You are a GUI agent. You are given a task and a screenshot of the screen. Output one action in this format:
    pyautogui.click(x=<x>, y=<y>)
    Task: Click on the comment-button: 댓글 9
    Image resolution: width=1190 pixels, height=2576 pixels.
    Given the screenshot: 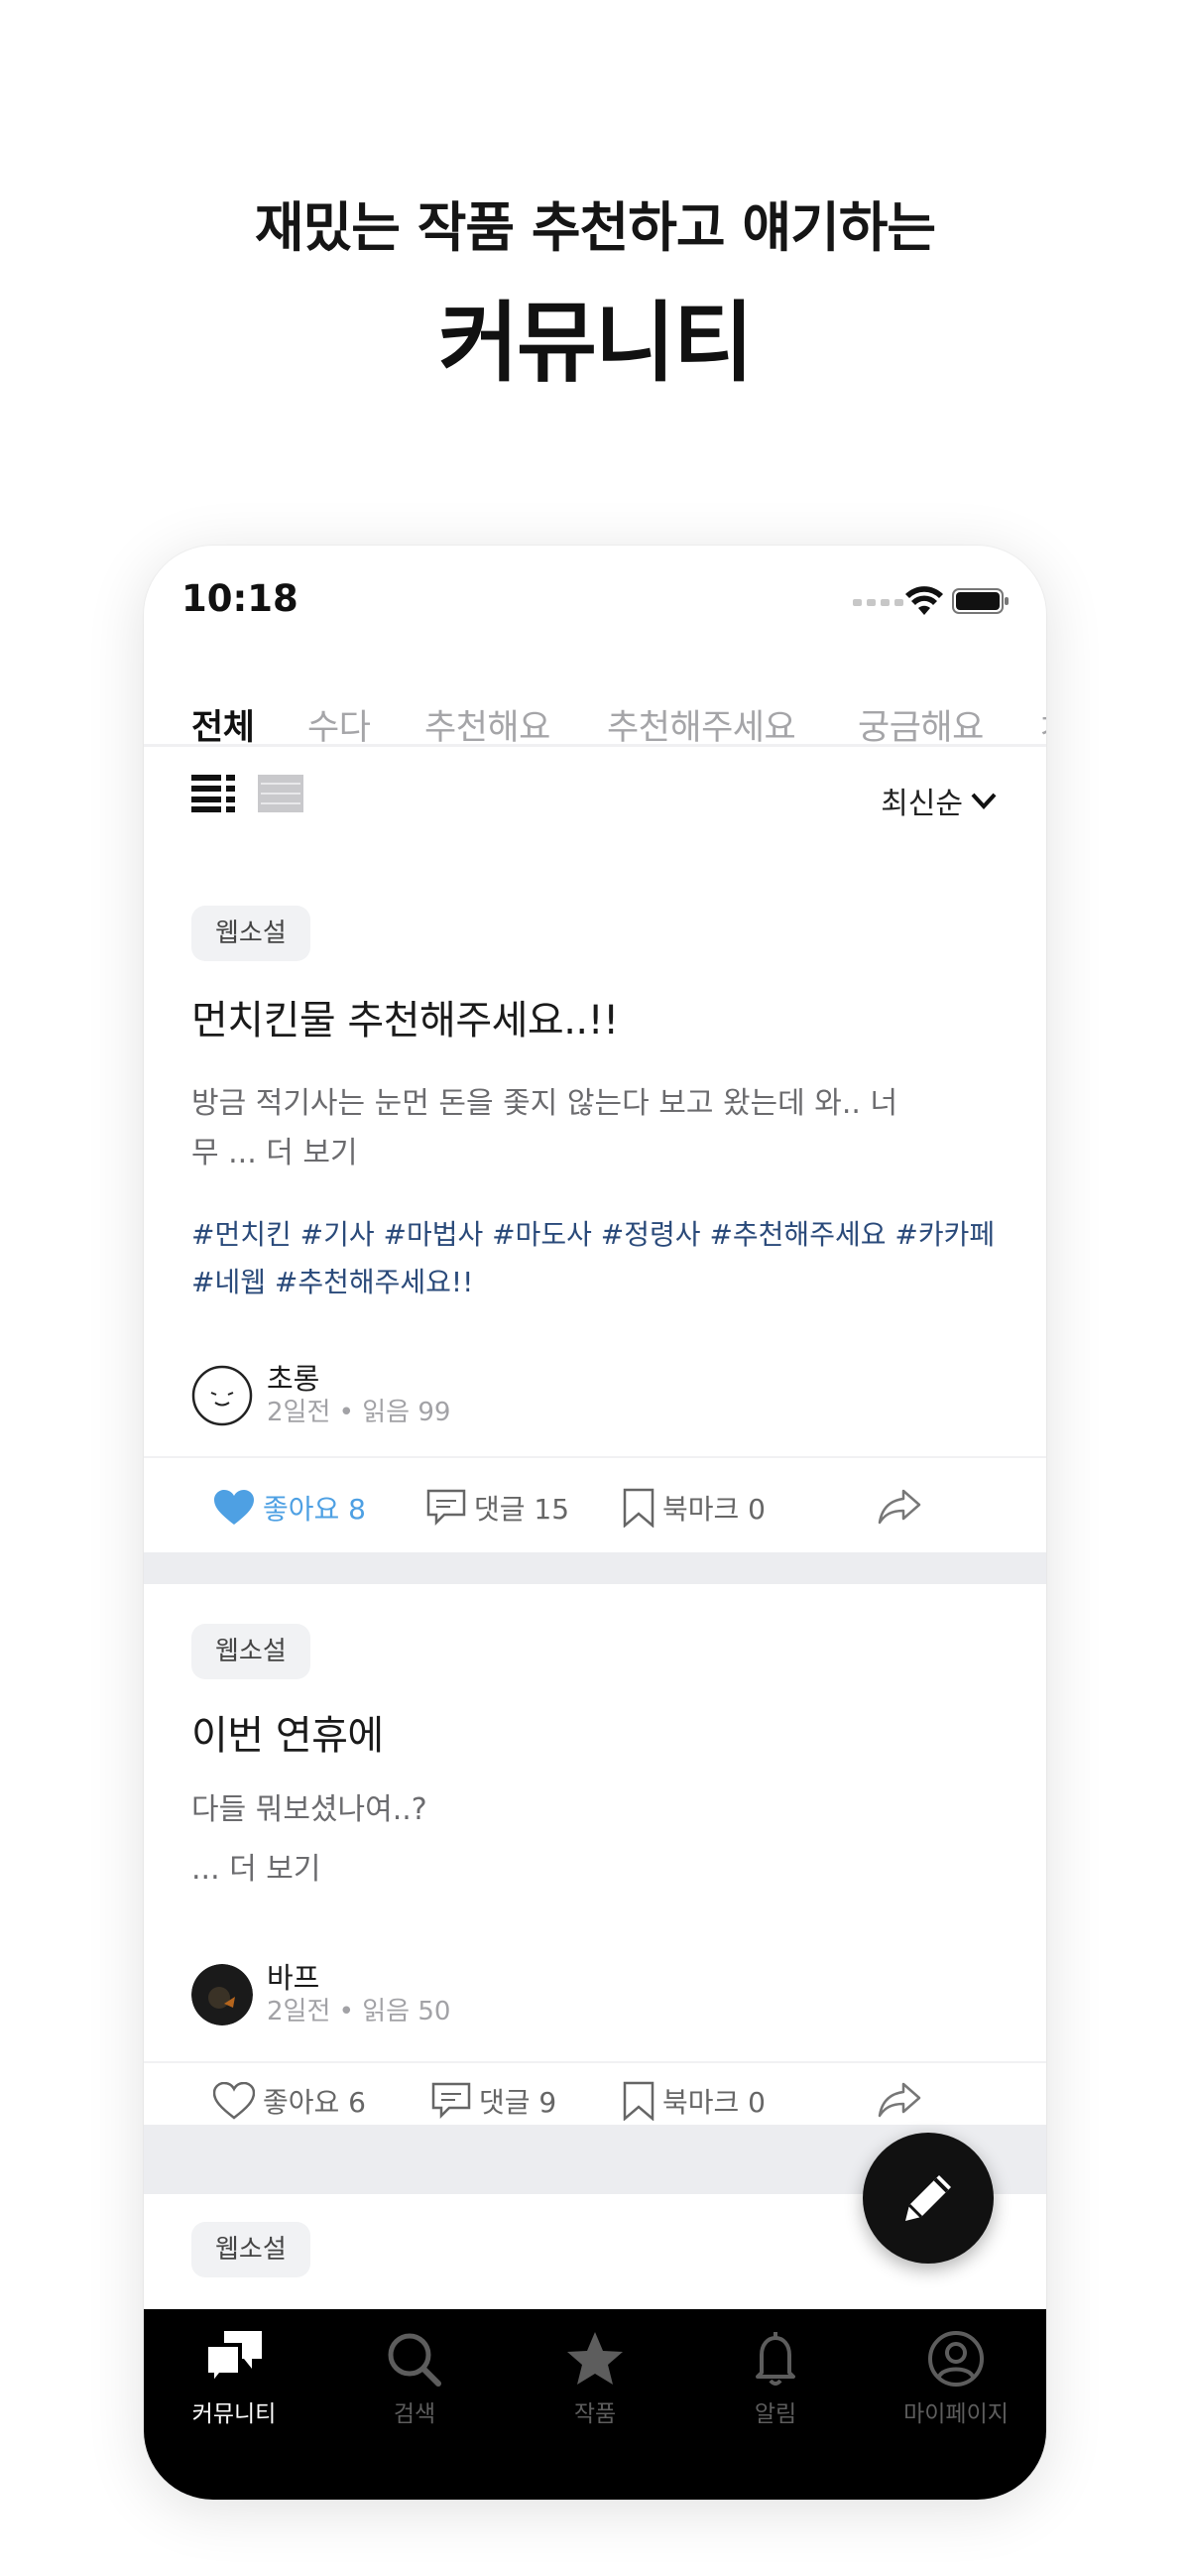 What is the action you would take?
    pyautogui.click(x=493, y=2101)
    